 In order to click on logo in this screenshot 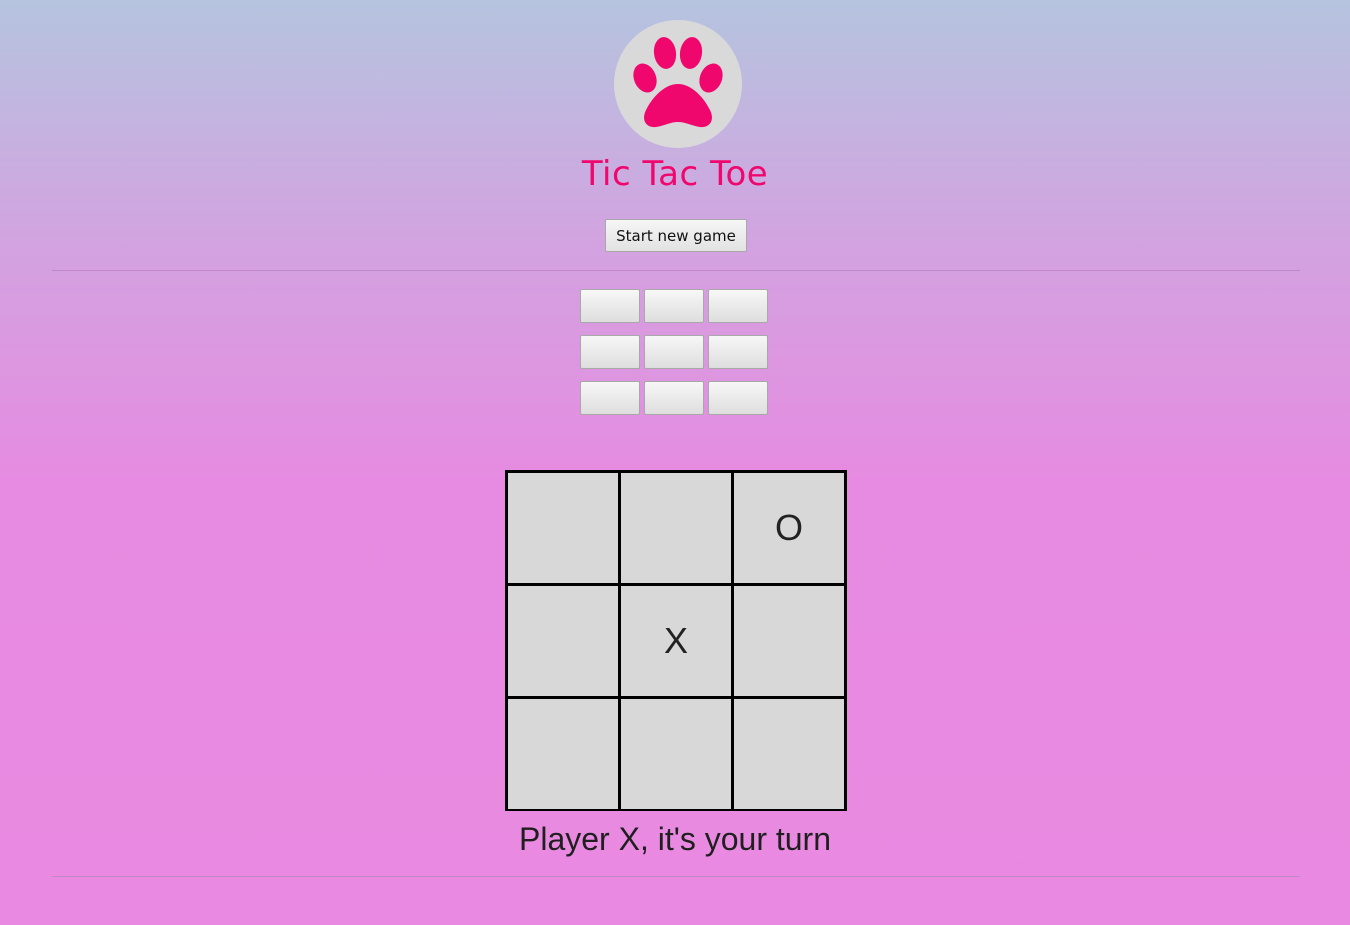, I will do `click(678, 84)`.